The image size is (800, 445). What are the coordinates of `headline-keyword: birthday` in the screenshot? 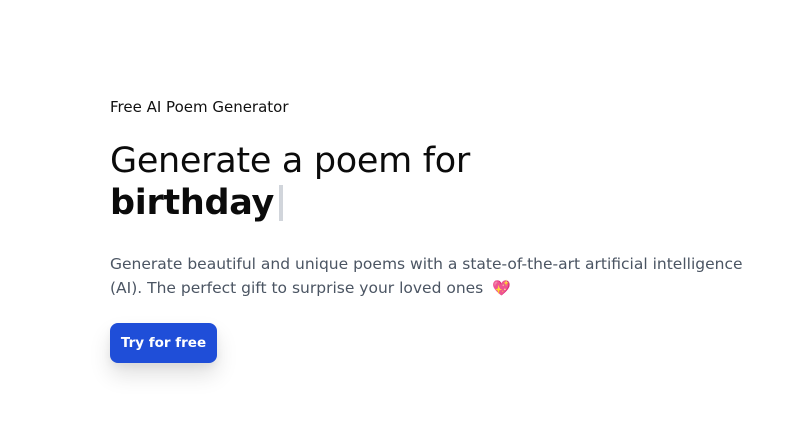 It's located at (192, 203).